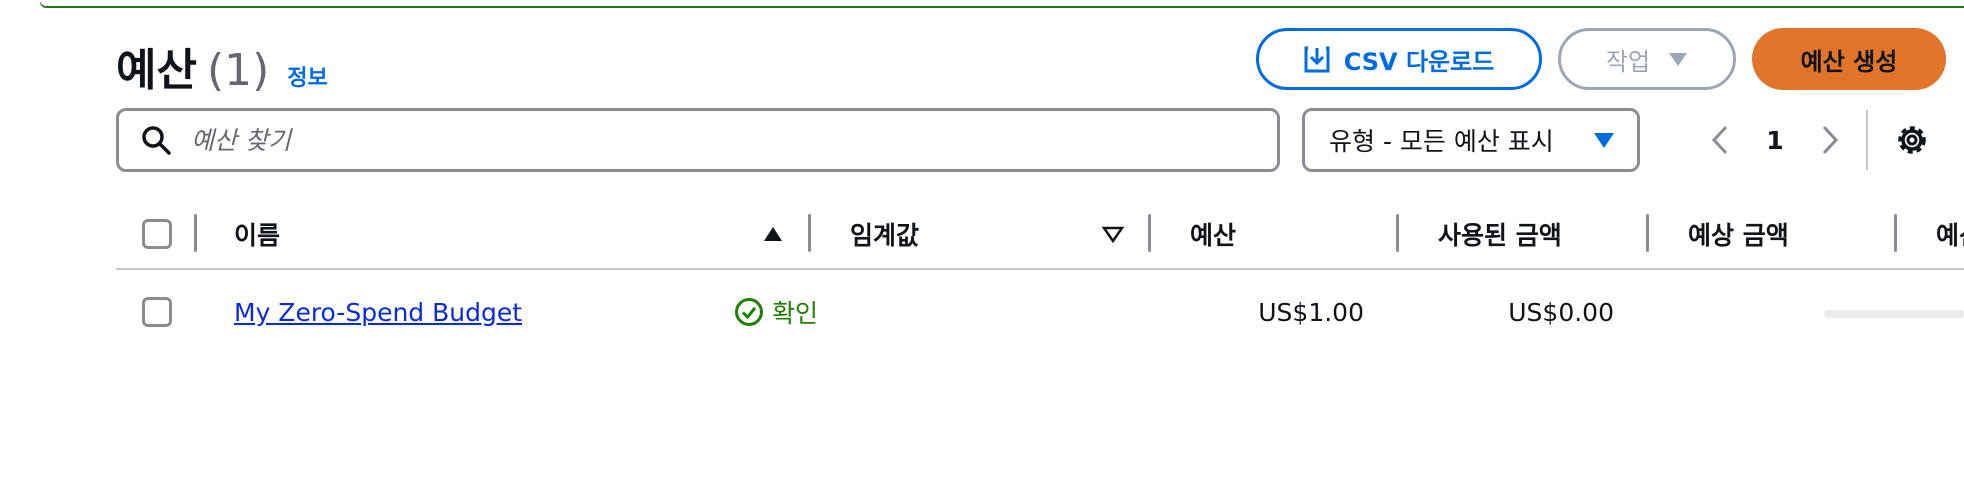 The width and height of the screenshot is (1964, 478). I want to click on table-settings-button, so click(1912, 140).